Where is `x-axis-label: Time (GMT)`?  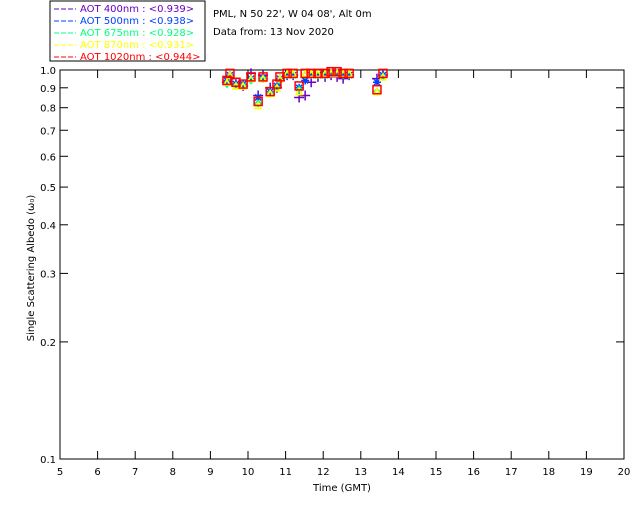
x-axis-label: Time (GMT) is located at coordinates (341, 488).